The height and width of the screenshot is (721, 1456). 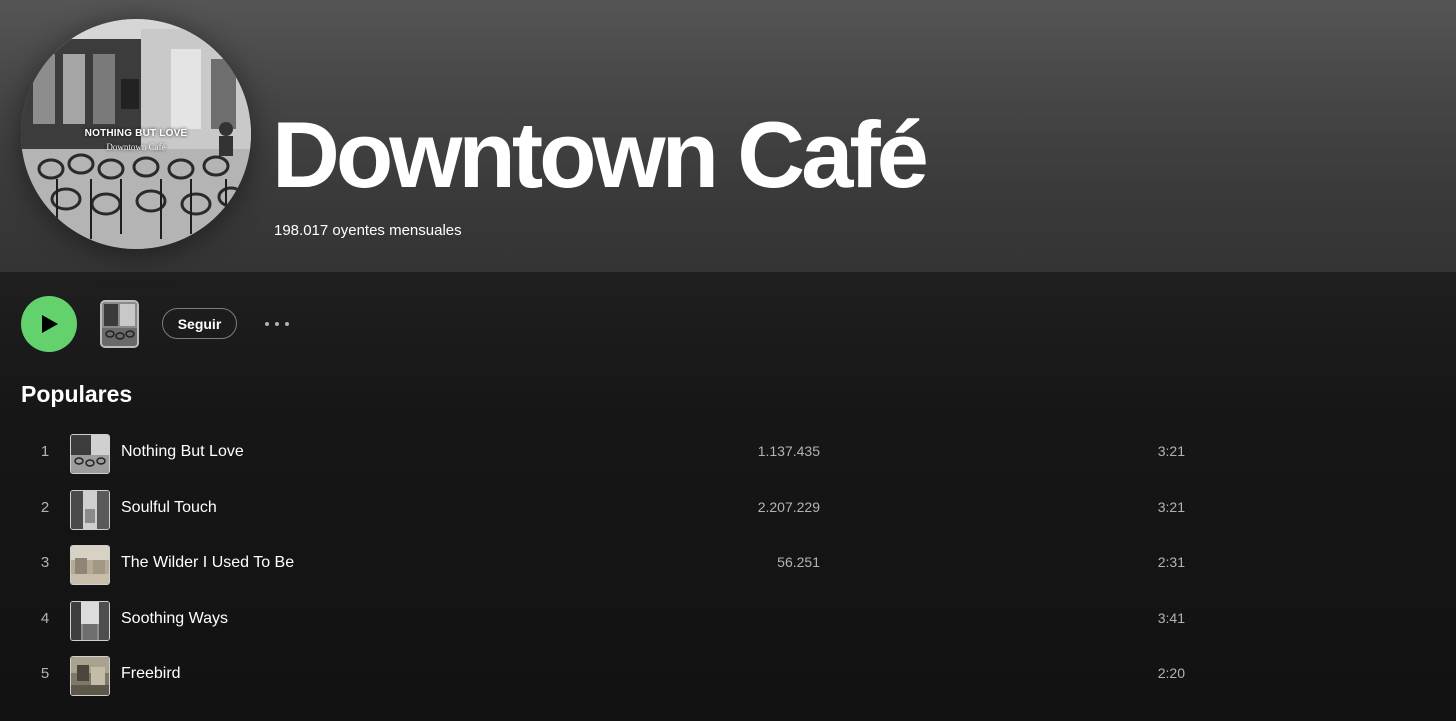 I want to click on track-title: Freebird, so click(x=151, y=674).